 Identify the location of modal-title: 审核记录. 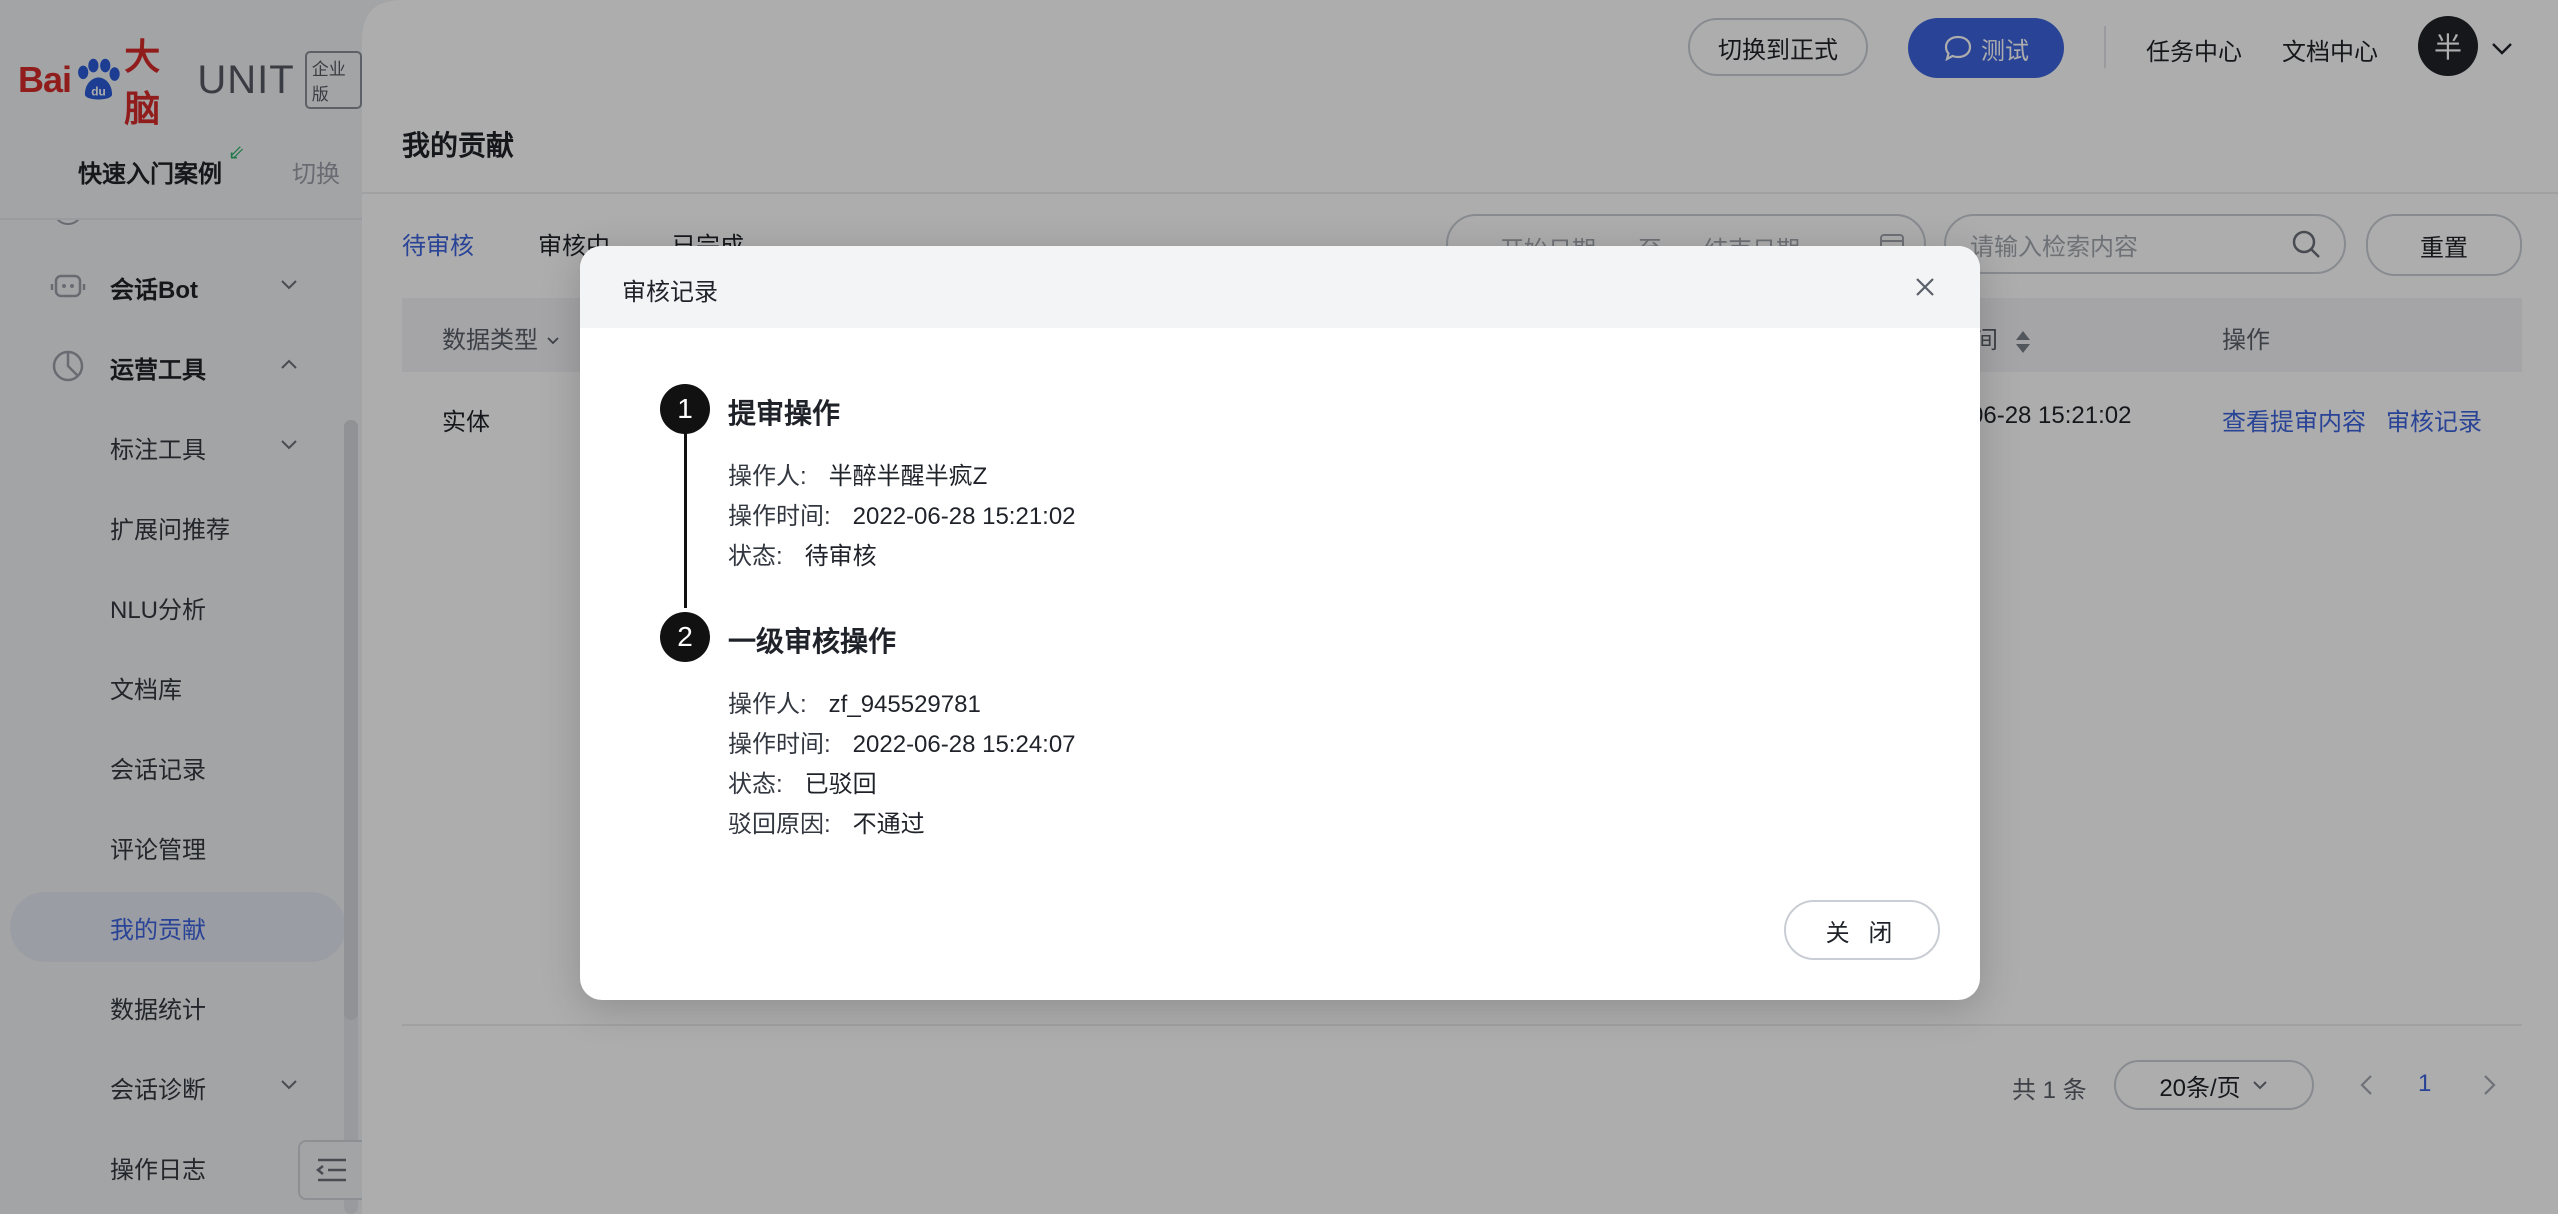
(670, 292).